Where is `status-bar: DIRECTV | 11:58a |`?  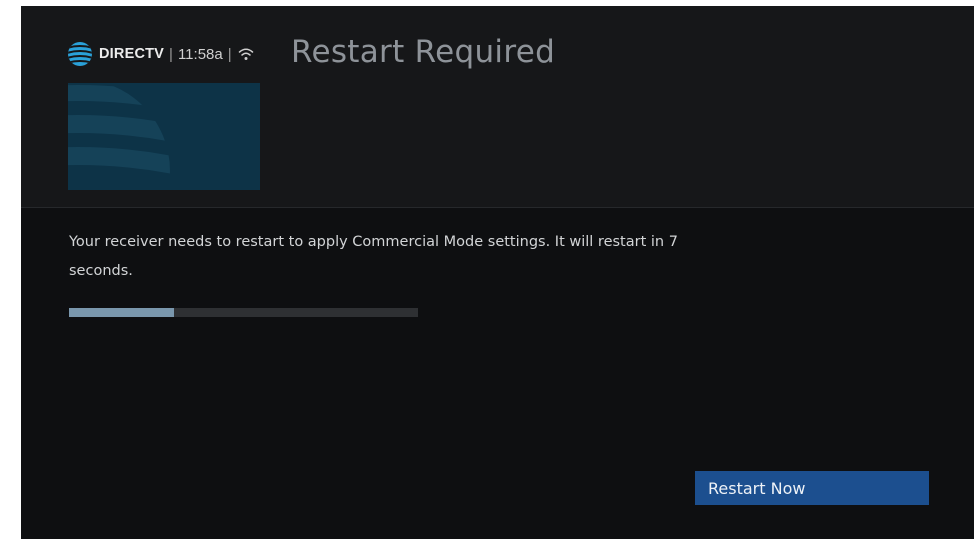
status-bar: DIRECTV | 11:58a | is located at coordinates (160, 54).